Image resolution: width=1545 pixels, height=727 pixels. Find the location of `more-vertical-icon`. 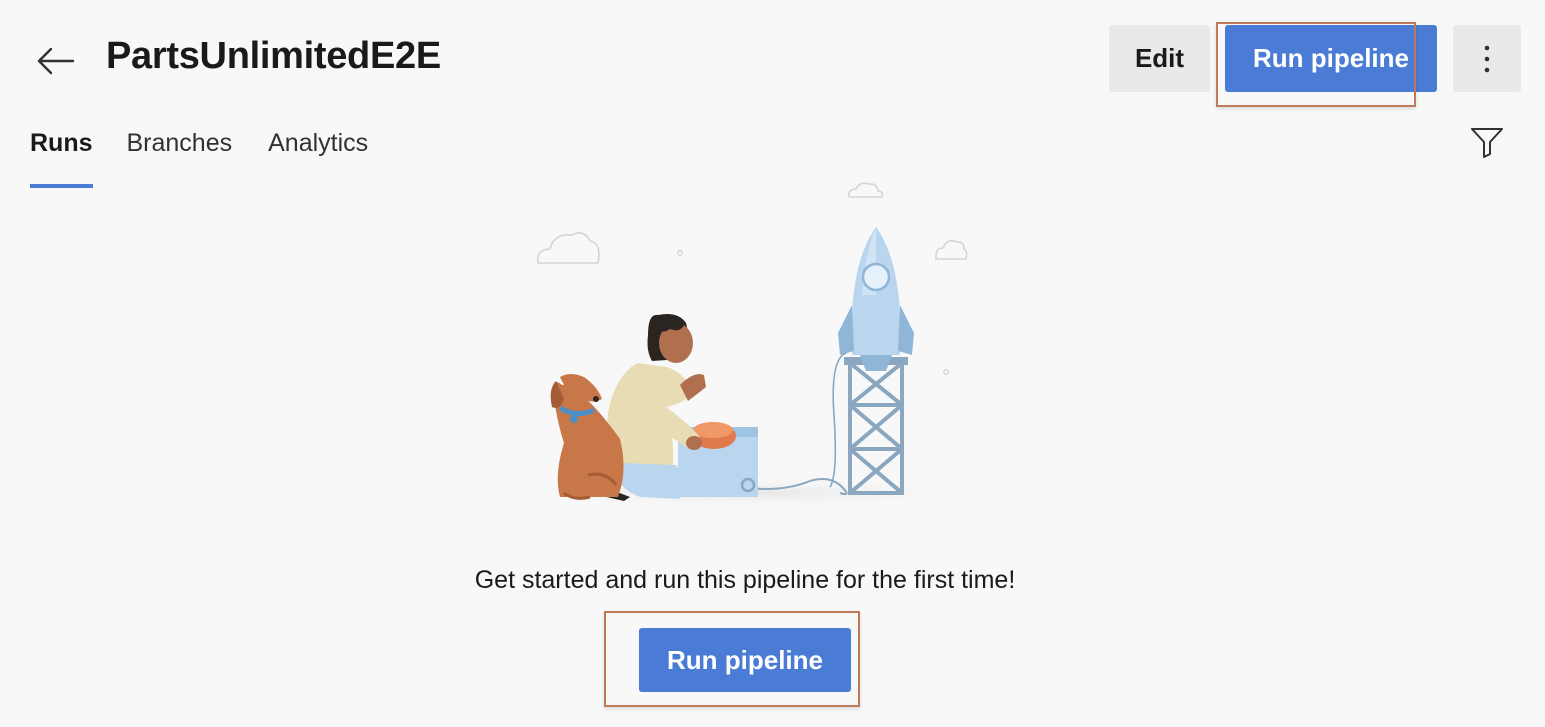

more-vertical-icon is located at coordinates (1487, 58).